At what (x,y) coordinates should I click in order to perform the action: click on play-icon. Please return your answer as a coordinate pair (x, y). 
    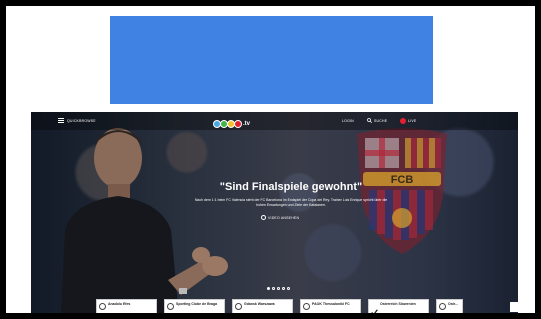
    Looking at the image, I should click on (263, 217).